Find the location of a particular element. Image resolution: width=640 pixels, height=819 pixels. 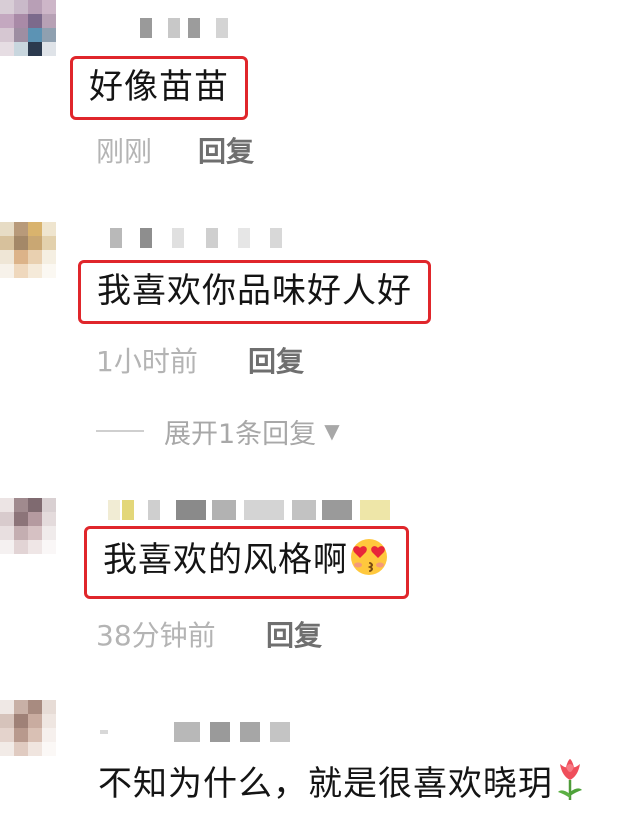

comment-time: 刚刚 is located at coordinates (124, 151).